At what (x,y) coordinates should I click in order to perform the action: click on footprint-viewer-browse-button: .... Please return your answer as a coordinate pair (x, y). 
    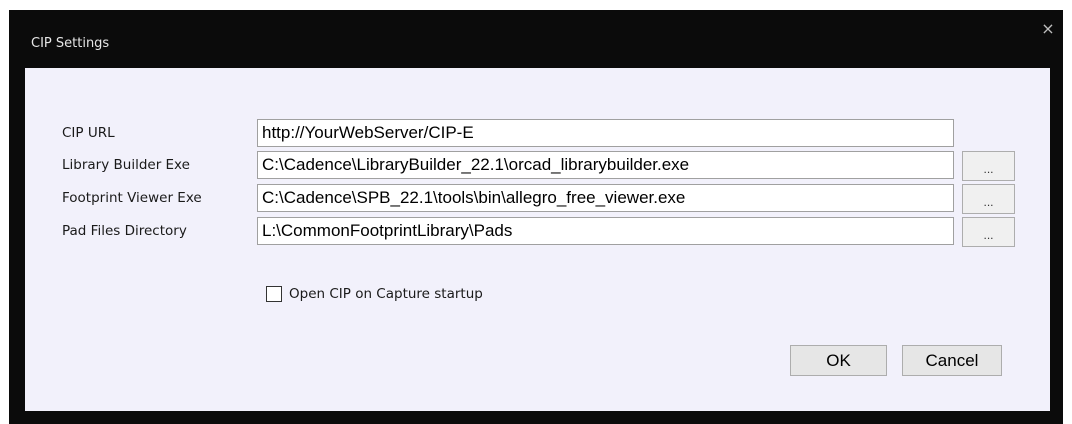
    Looking at the image, I should click on (988, 199).